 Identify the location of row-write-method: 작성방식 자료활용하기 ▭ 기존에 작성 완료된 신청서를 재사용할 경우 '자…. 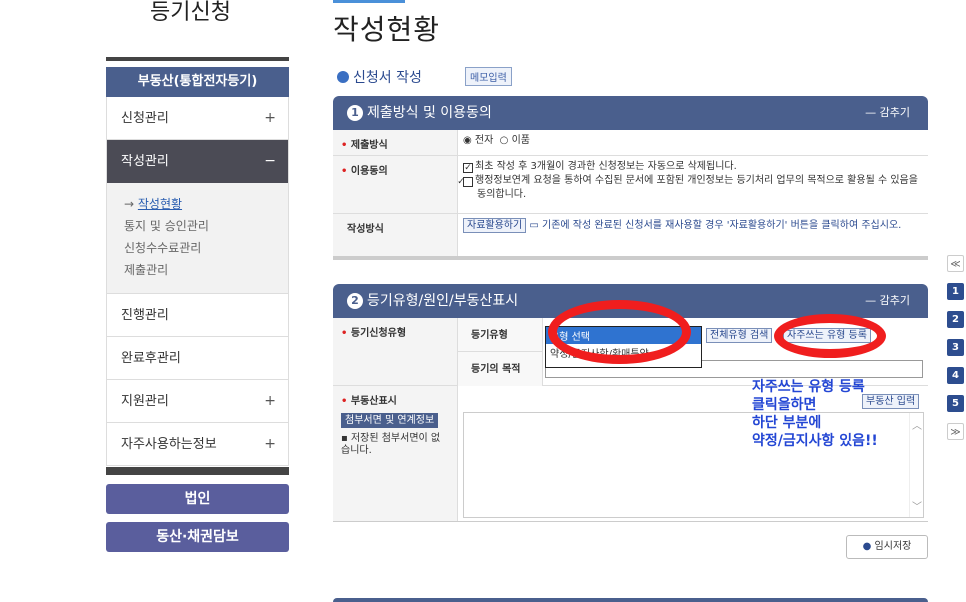
(630, 237).